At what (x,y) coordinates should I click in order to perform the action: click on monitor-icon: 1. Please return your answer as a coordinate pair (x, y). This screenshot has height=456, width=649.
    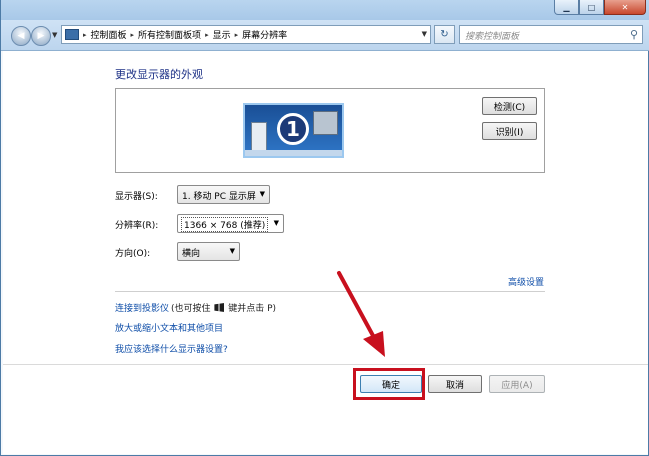
    Looking at the image, I should click on (293, 130).